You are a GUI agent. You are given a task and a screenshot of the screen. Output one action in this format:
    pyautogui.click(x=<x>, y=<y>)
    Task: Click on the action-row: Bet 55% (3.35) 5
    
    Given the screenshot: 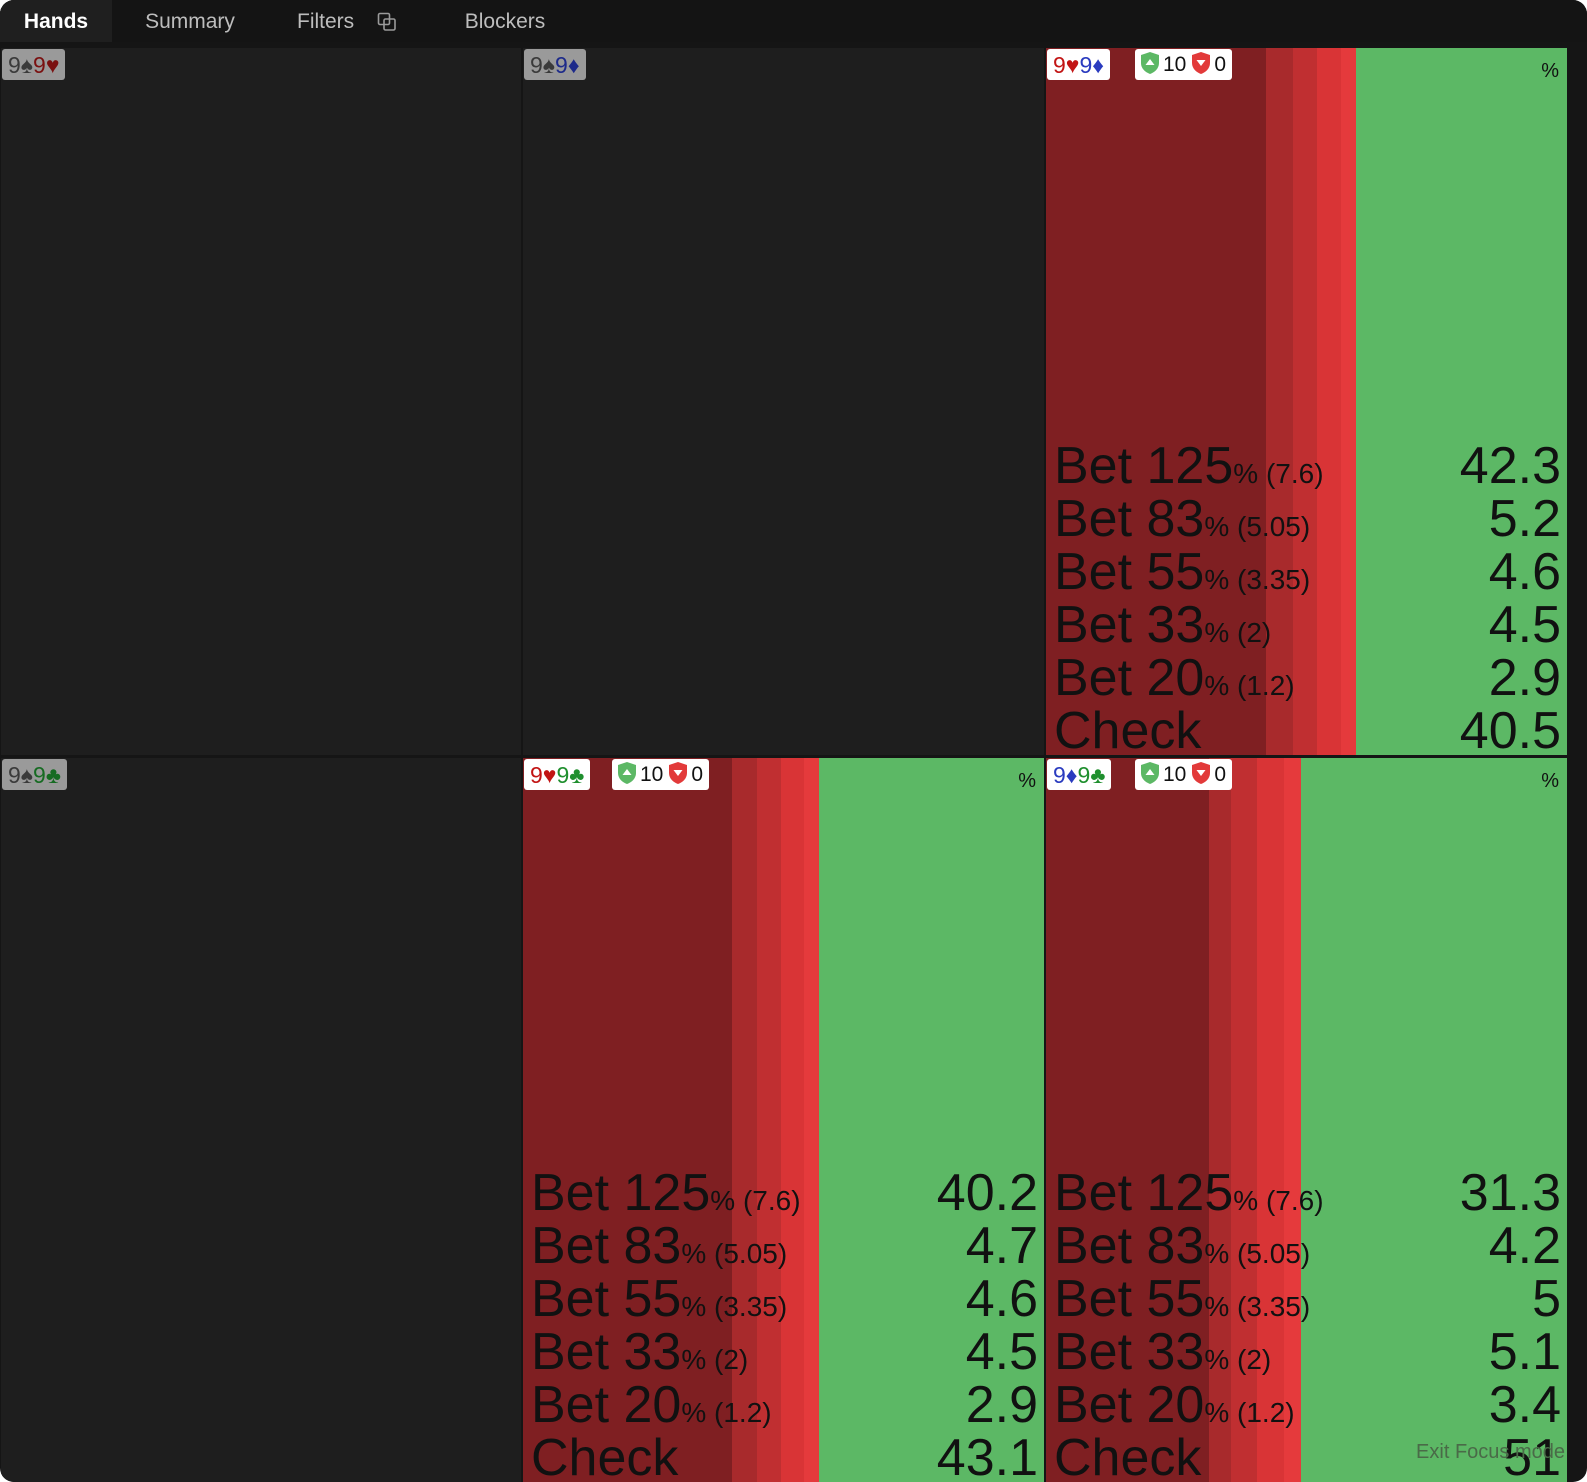 What is the action you would take?
    pyautogui.click(x=1306, y=1299)
    